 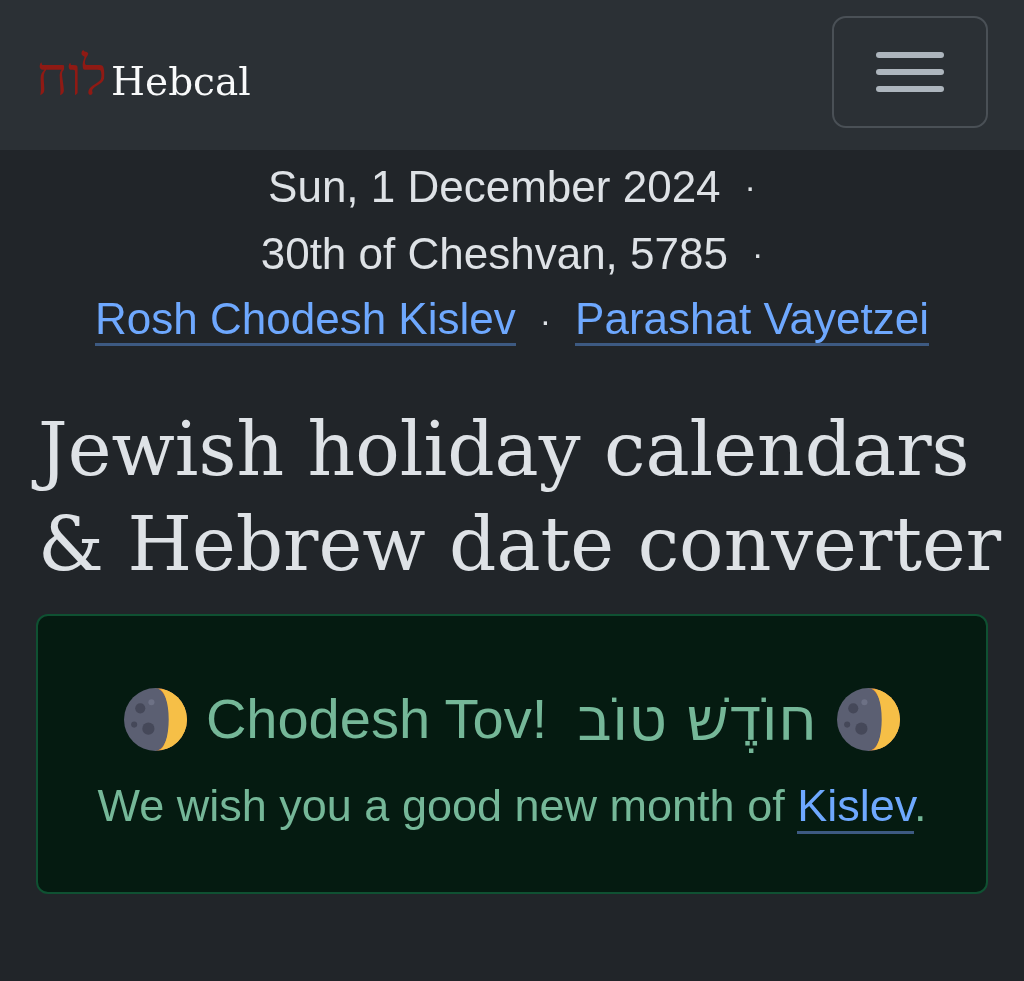 I want to click on month-link: Kislev, so click(x=855, y=807).